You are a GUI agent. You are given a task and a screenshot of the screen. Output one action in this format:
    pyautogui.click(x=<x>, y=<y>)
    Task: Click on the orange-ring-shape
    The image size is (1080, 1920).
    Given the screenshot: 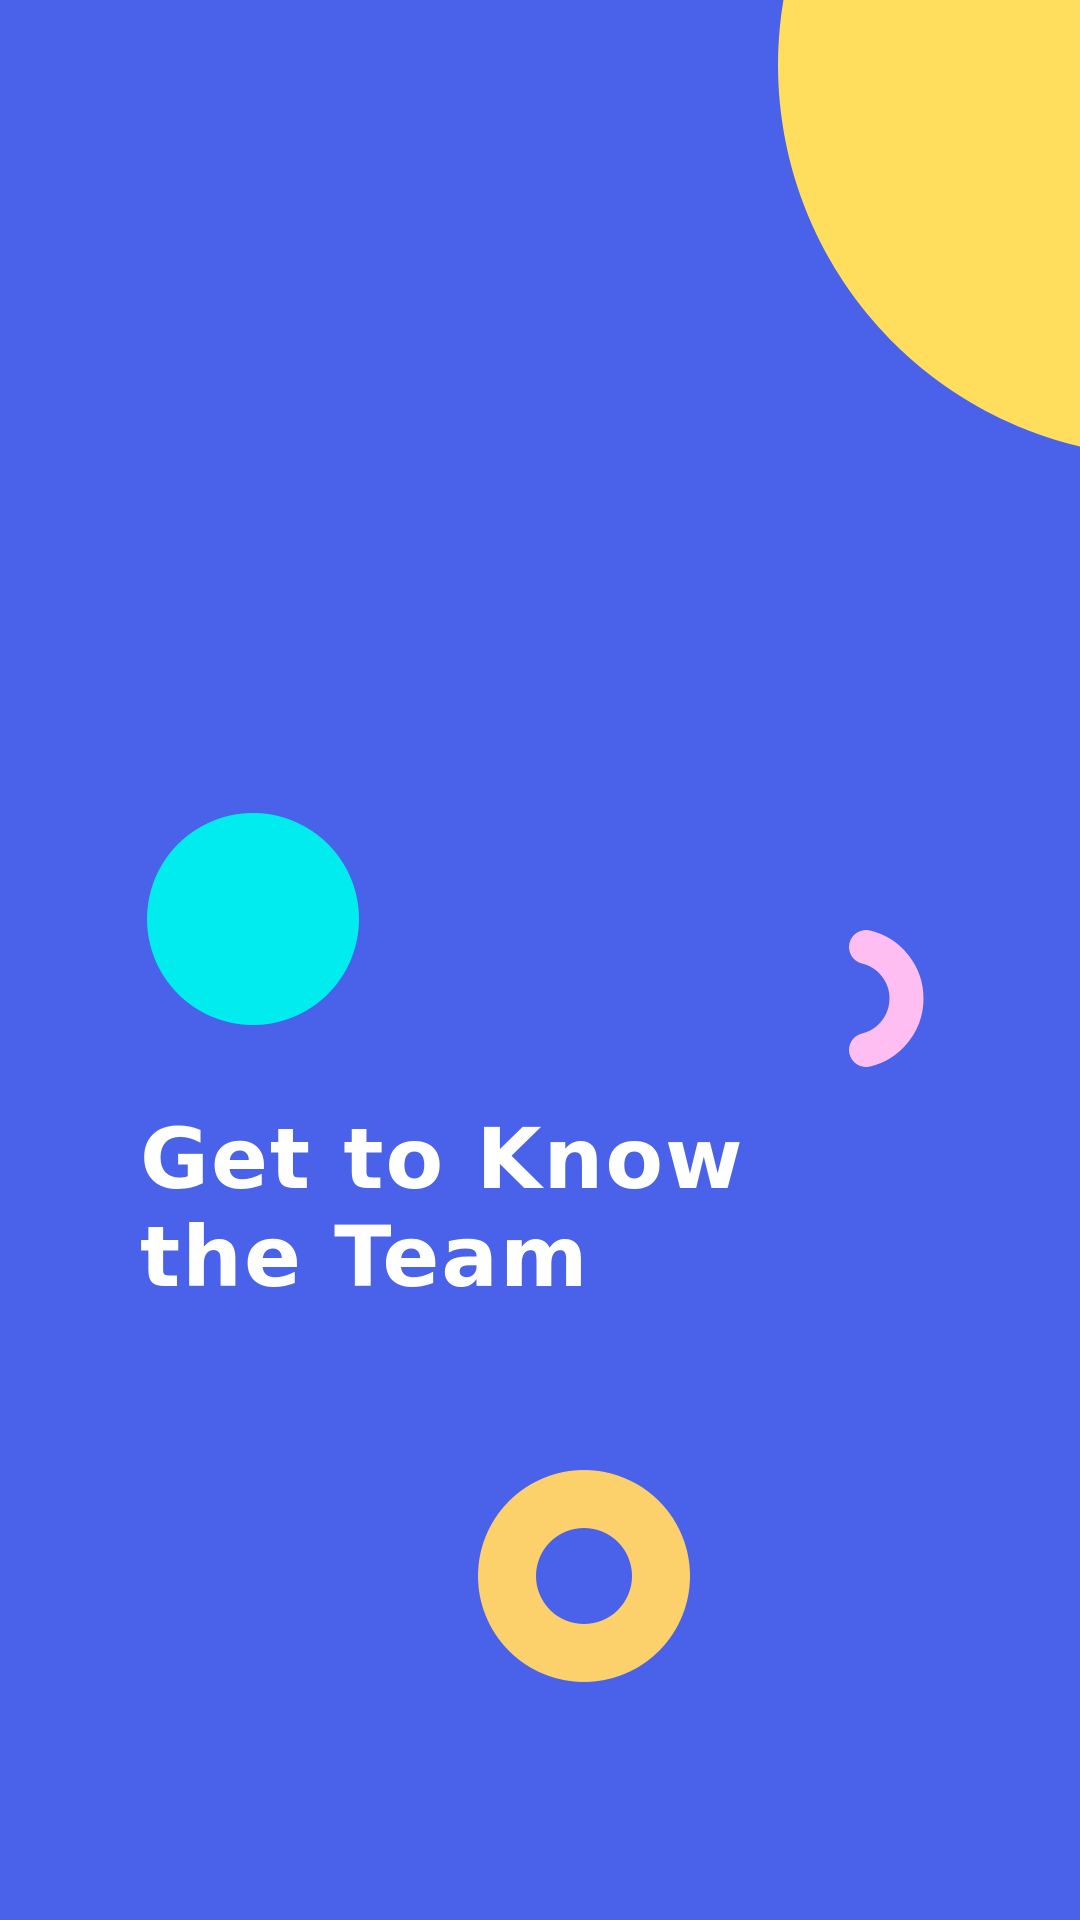 What is the action you would take?
    pyautogui.click(x=584, y=1576)
    